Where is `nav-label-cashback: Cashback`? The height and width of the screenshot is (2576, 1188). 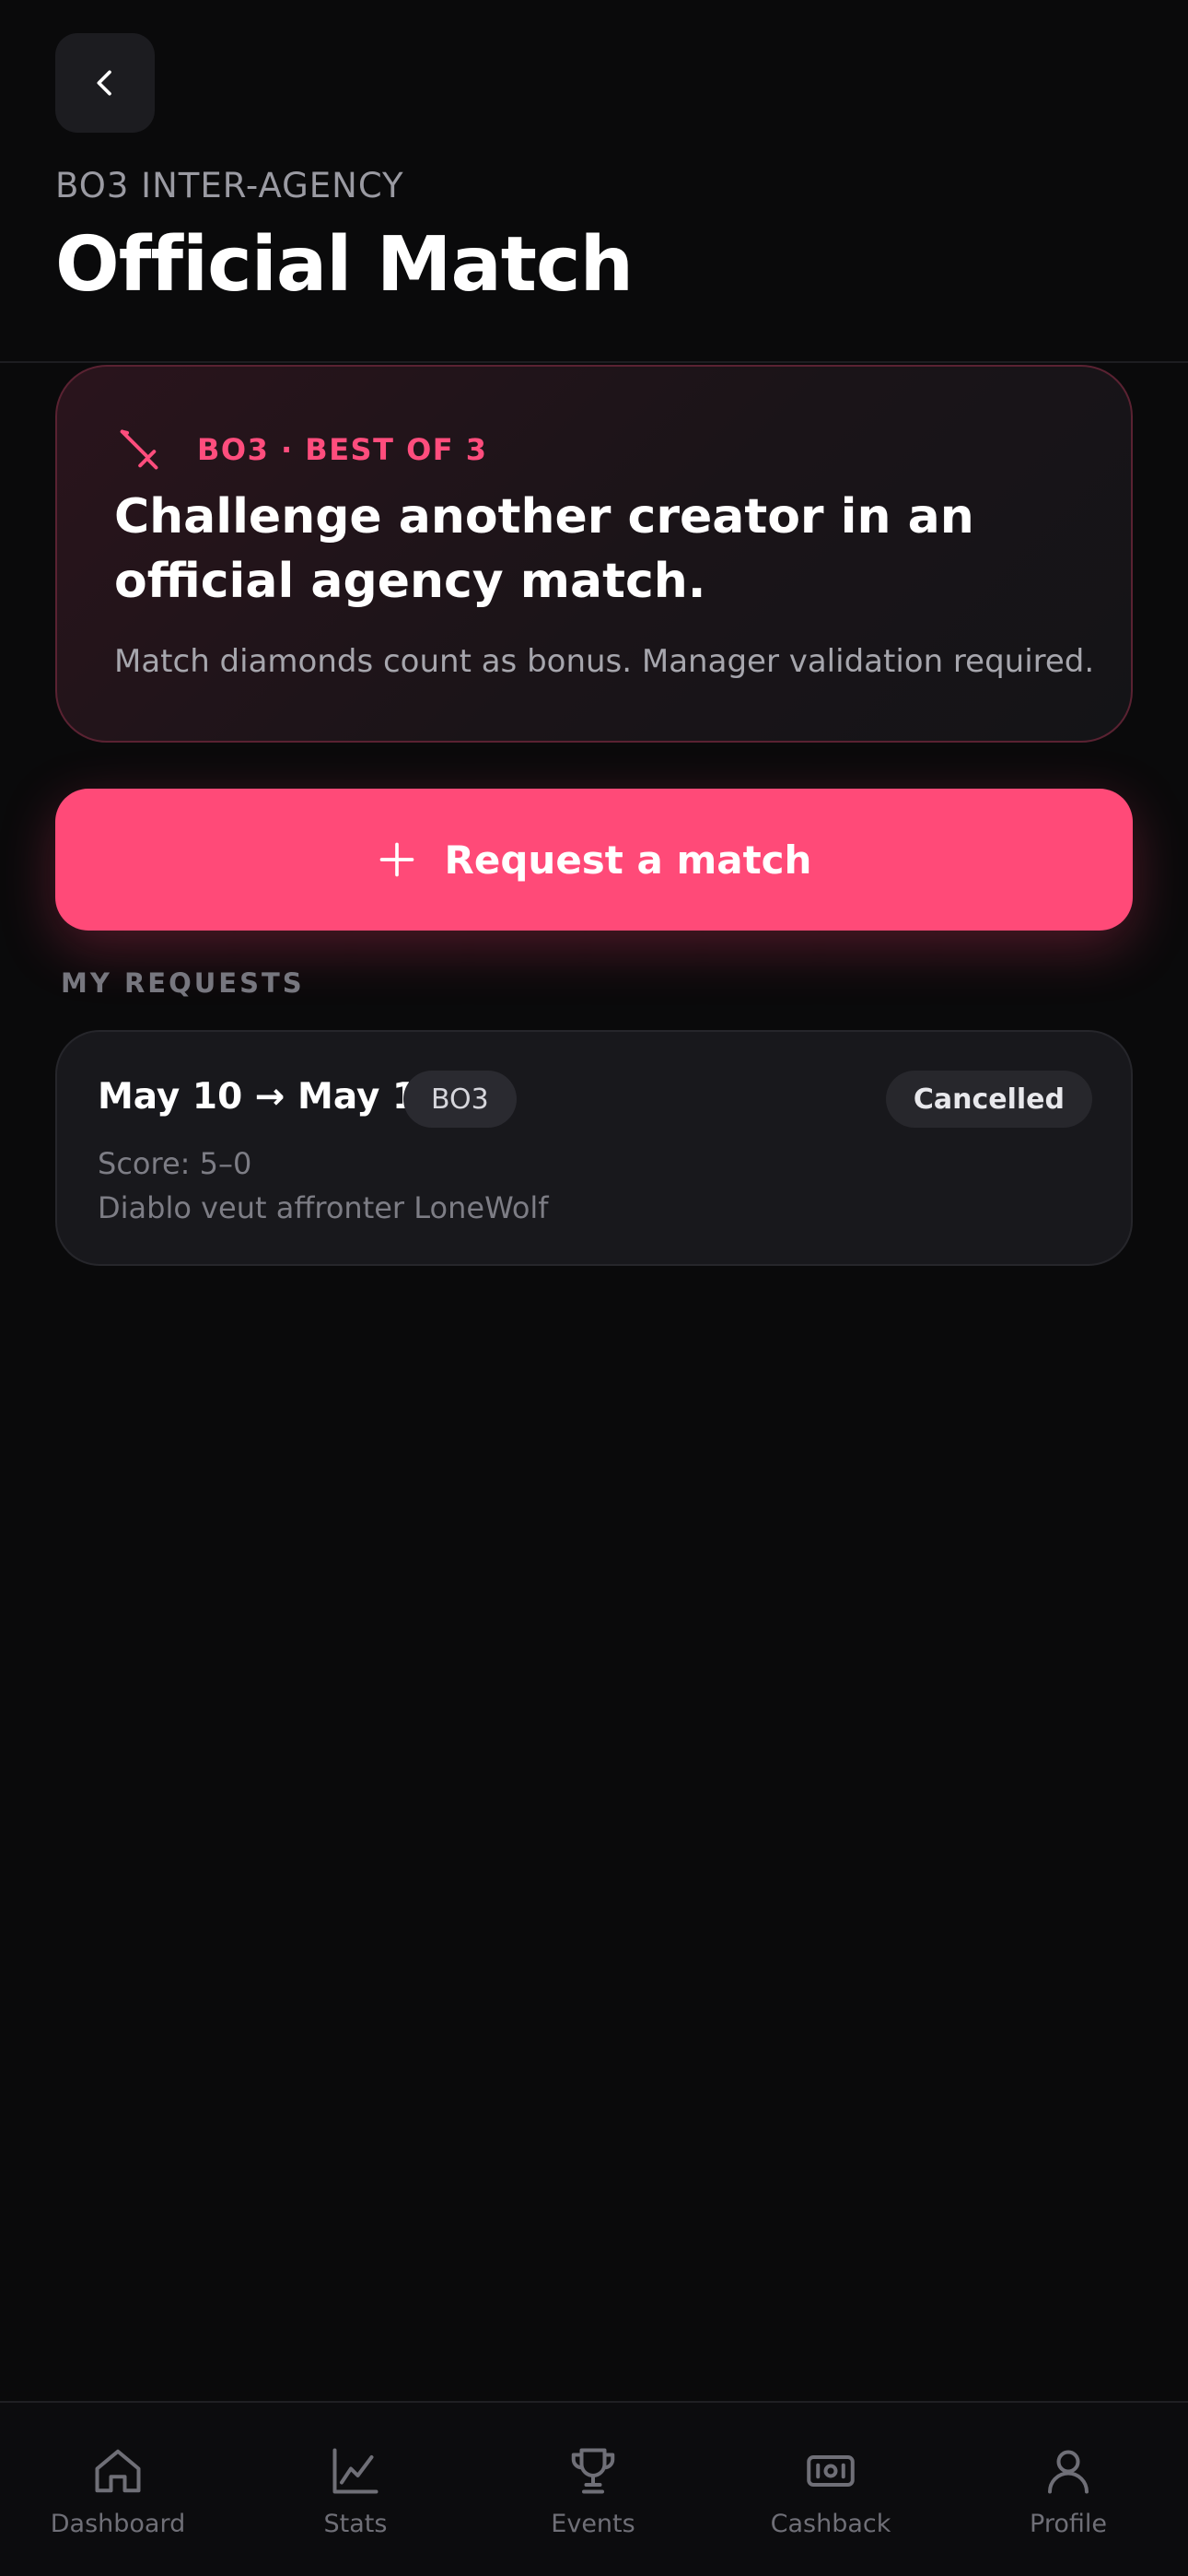
nav-label-cashback: Cashback is located at coordinates (830, 2524).